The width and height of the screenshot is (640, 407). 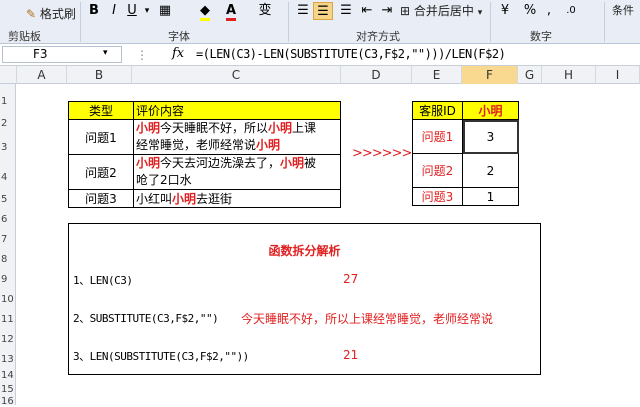 I want to click on fill-color-icon: ◆, so click(x=205, y=11).